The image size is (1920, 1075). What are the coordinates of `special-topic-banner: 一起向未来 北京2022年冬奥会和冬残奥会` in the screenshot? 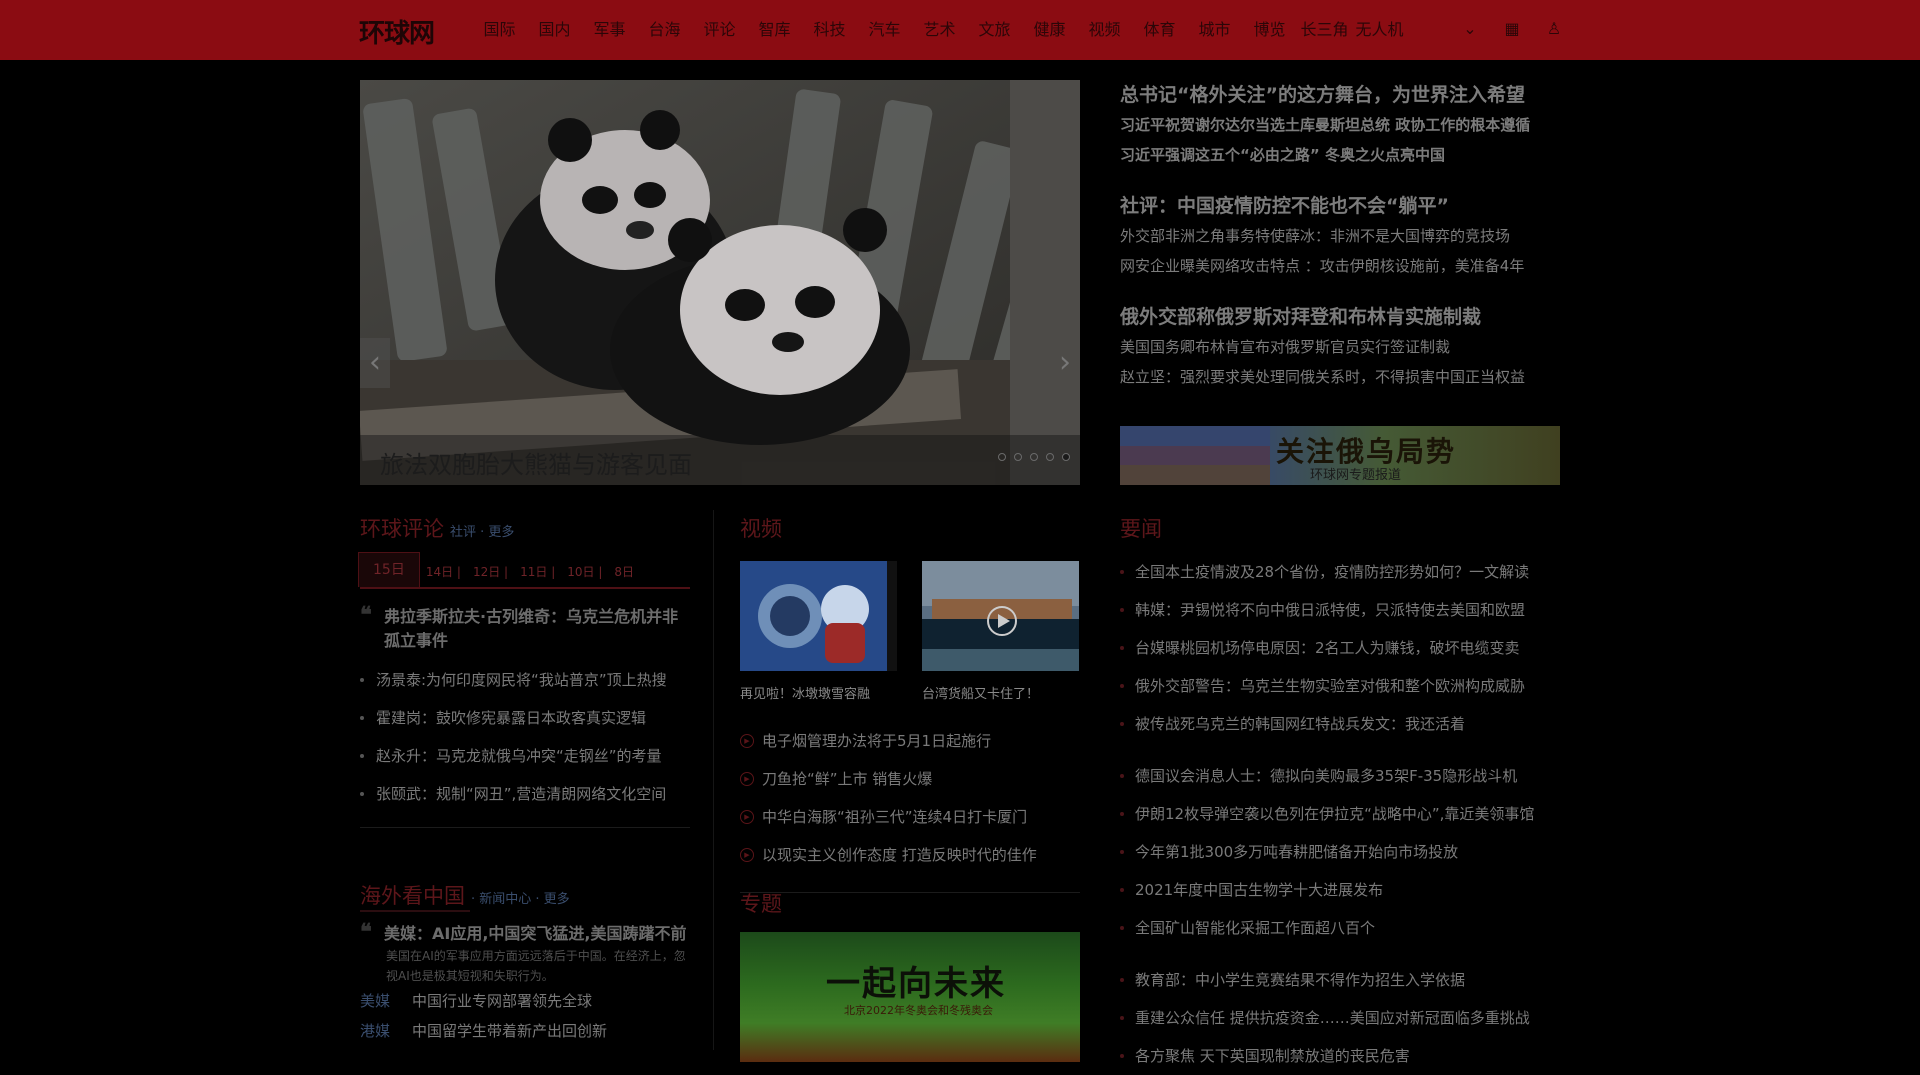 It's located at (910, 997).